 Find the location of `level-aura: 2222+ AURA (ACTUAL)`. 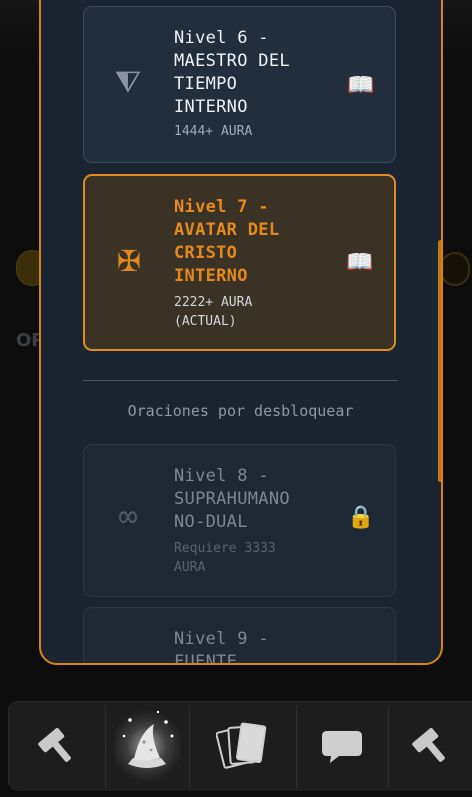

level-aura: 2222+ AURA (ACTUAL) is located at coordinates (213, 312).